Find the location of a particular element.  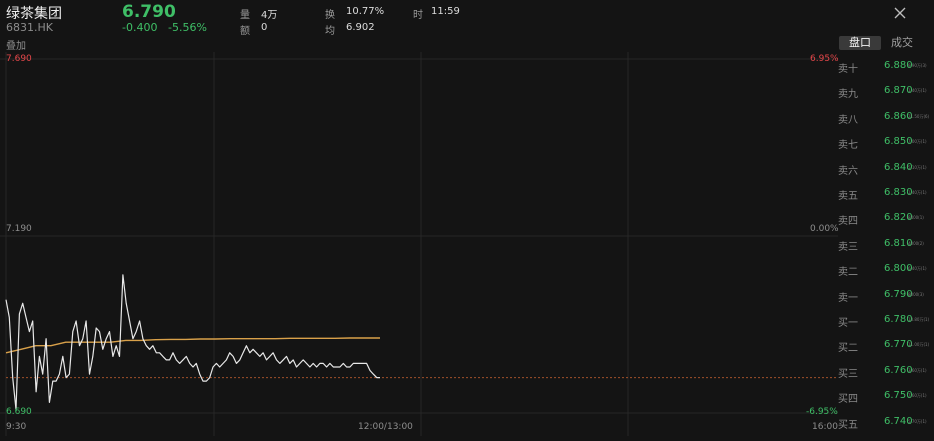

chart-high-pct: 6.95% is located at coordinates (824, 59).